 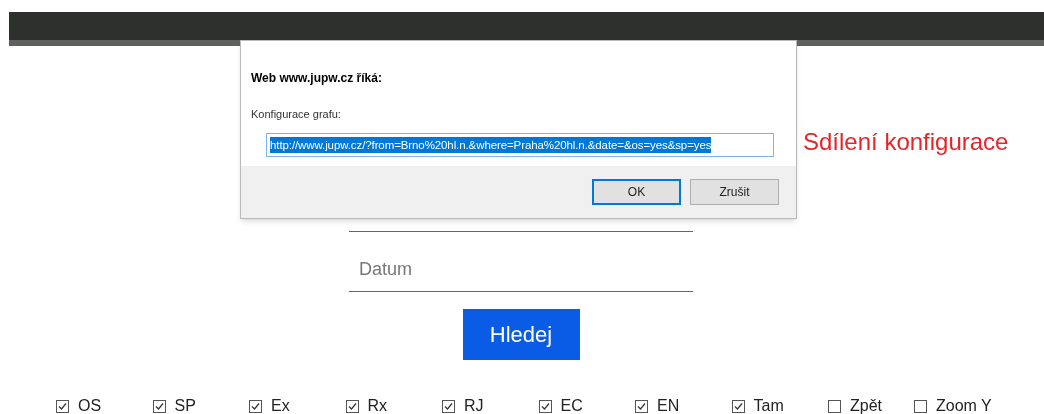 I want to click on text-field: http://www.jupw.cz/?from=Brno%20hl.n.&where=Praha%20hl.n.&date=&os=yes&sp=yes, so click(x=520, y=144).